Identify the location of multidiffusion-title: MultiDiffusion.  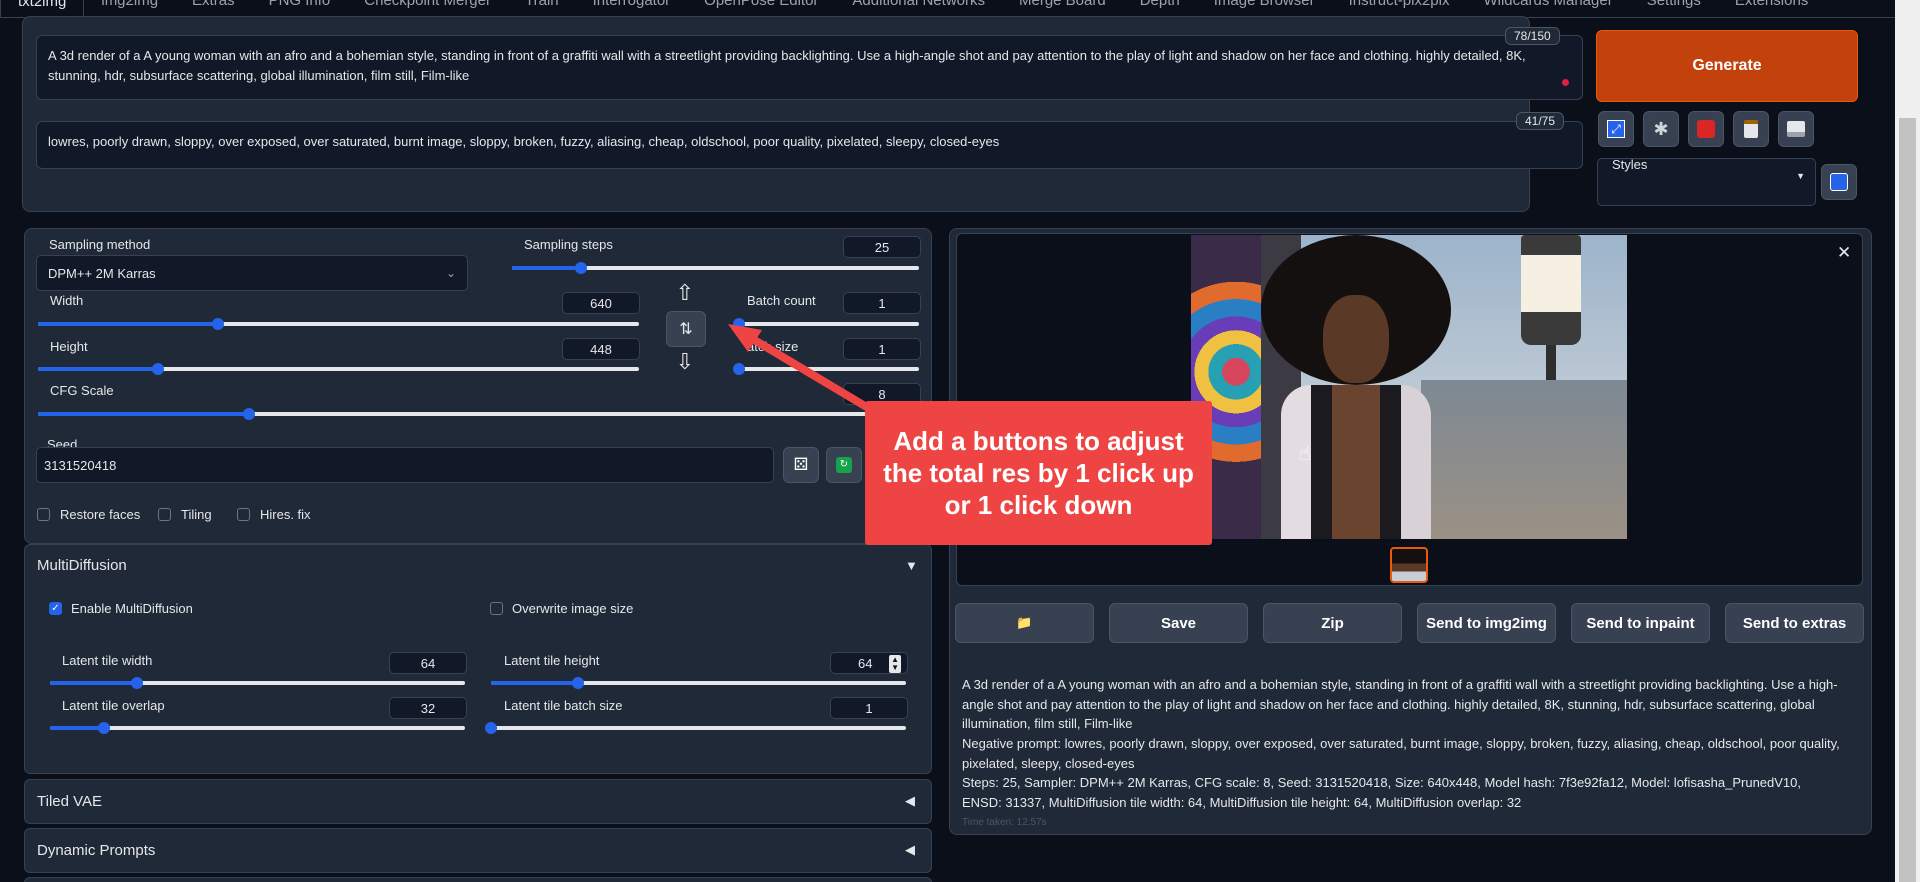
(82, 565).